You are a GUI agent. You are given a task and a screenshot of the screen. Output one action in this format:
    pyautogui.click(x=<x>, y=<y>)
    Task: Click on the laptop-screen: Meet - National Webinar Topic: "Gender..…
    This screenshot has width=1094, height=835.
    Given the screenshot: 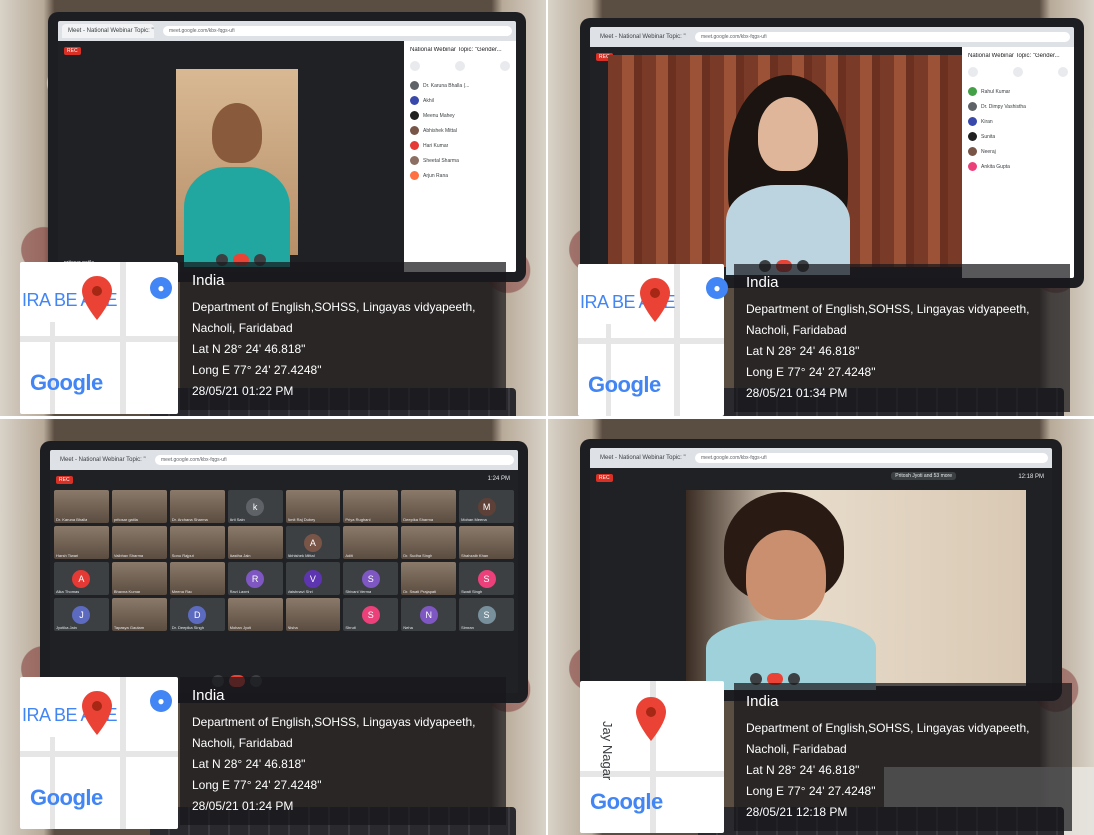 What is the action you would take?
    pyautogui.click(x=832, y=152)
    